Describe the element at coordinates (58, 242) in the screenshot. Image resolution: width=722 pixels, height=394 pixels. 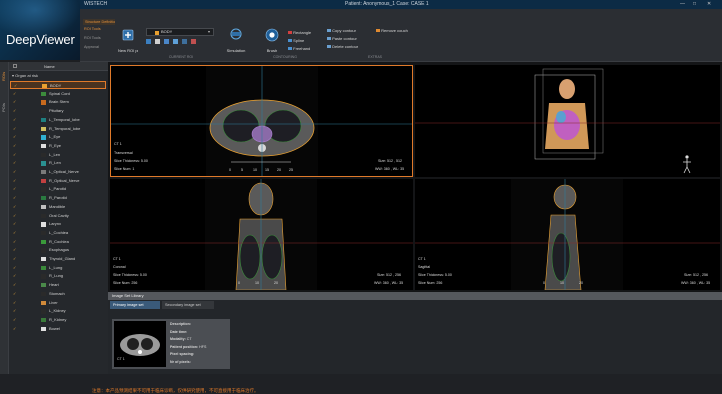
I see `roi-row: ✓ R_Cochlea` at that location.